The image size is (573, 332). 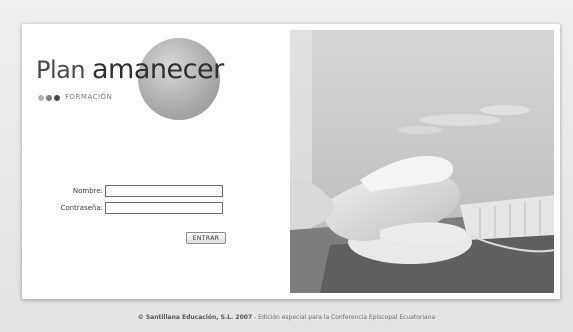 I want to click on nombre-row: Nombre:, so click(x=123, y=190).